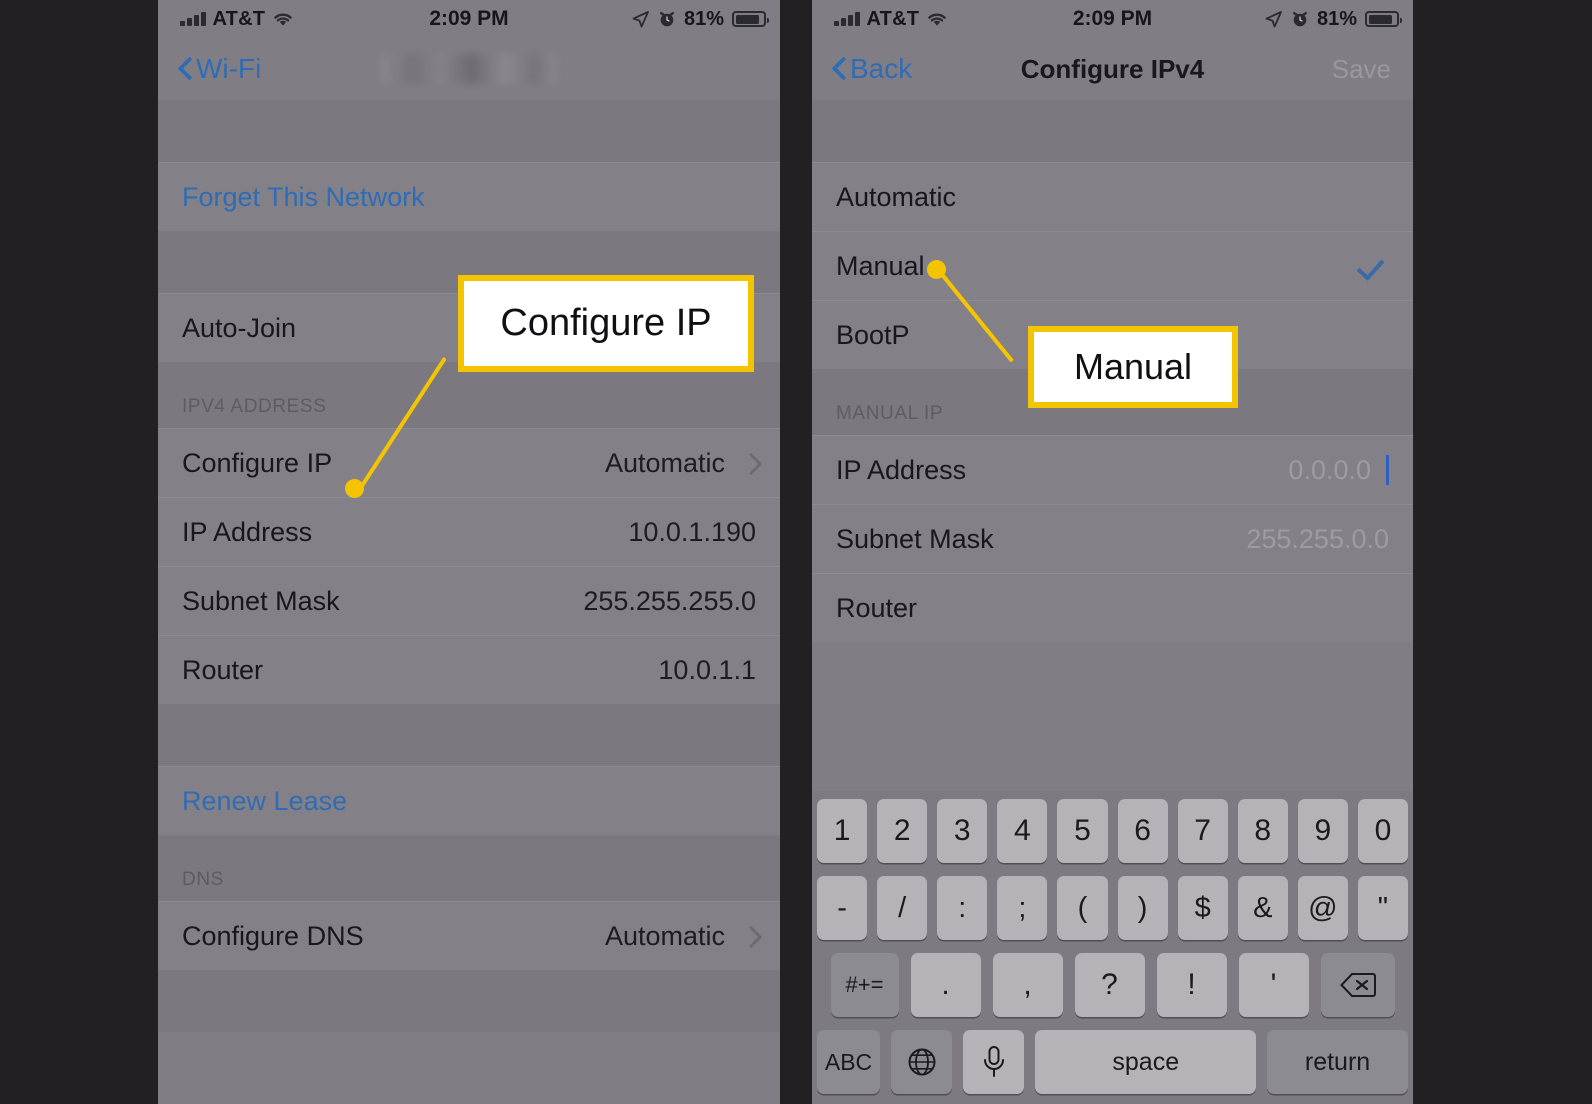  What do you see at coordinates (1112, 69) in the screenshot?
I see `right-nav-bar: Back Configure IPv4 Save` at bounding box center [1112, 69].